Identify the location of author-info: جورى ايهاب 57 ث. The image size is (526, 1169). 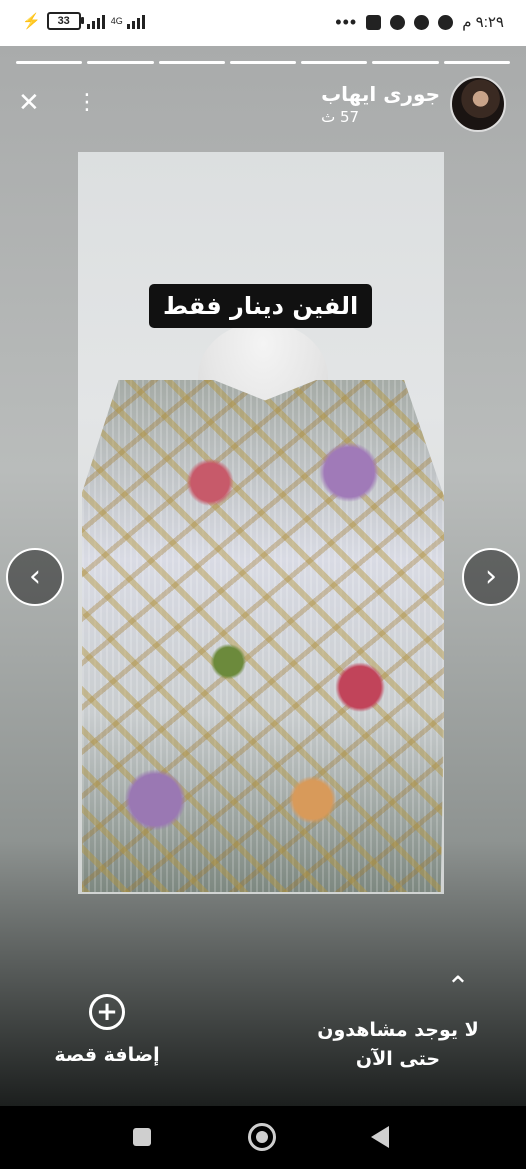
(380, 104).